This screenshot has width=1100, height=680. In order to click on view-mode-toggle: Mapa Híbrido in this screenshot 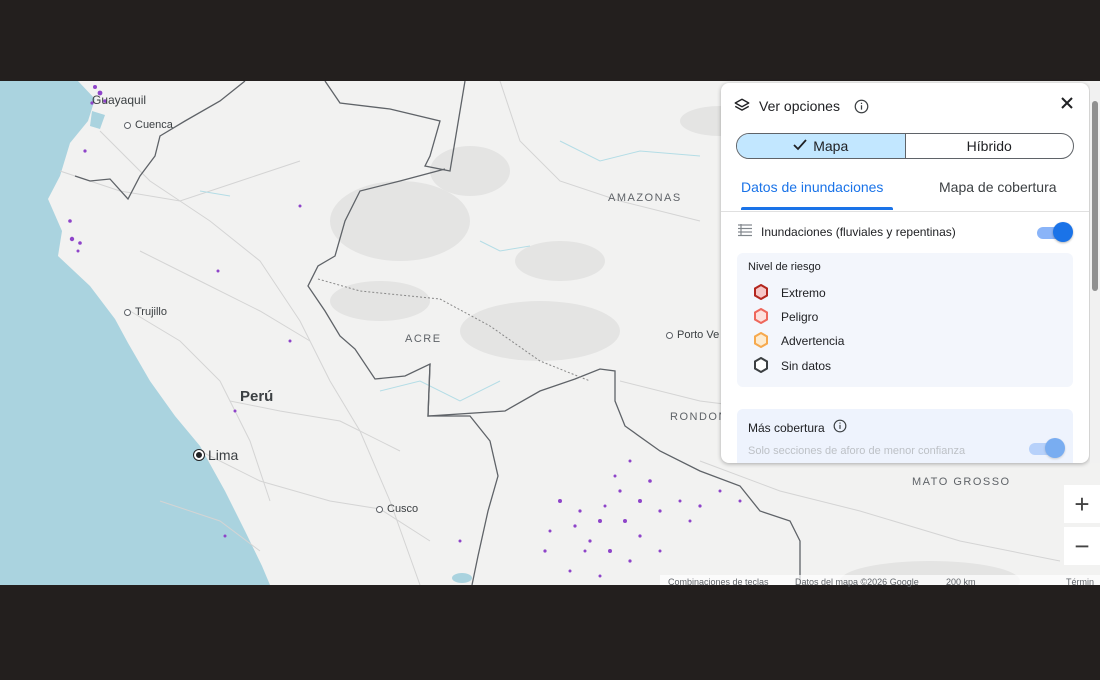, I will do `click(905, 146)`.